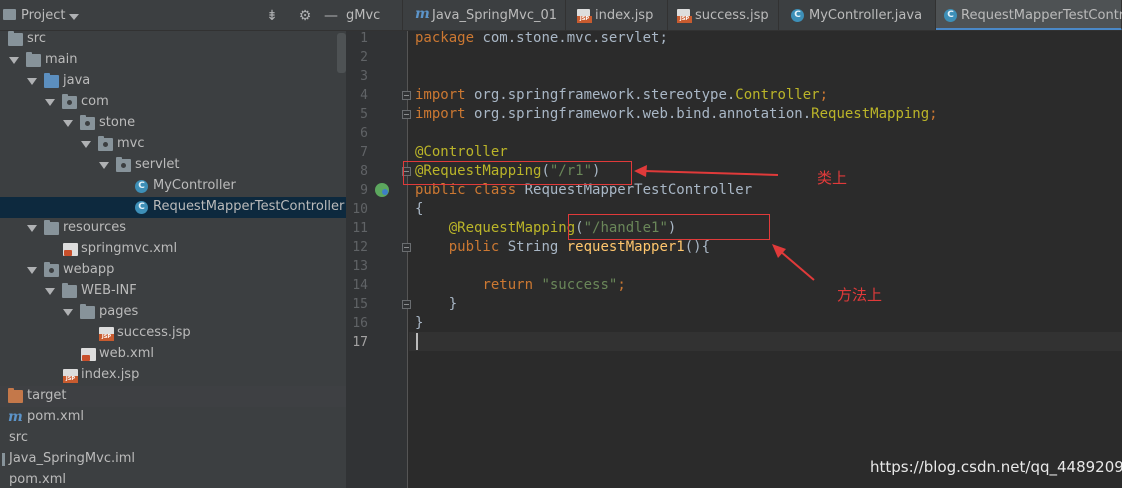 The width and height of the screenshot is (1122, 488). I want to click on tab-success-jsp: success.jsp, so click(723, 15).